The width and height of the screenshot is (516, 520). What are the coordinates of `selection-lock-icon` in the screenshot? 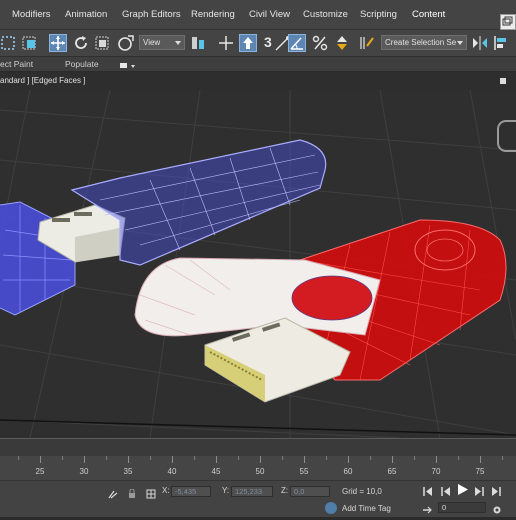 It's located at (113, 492).